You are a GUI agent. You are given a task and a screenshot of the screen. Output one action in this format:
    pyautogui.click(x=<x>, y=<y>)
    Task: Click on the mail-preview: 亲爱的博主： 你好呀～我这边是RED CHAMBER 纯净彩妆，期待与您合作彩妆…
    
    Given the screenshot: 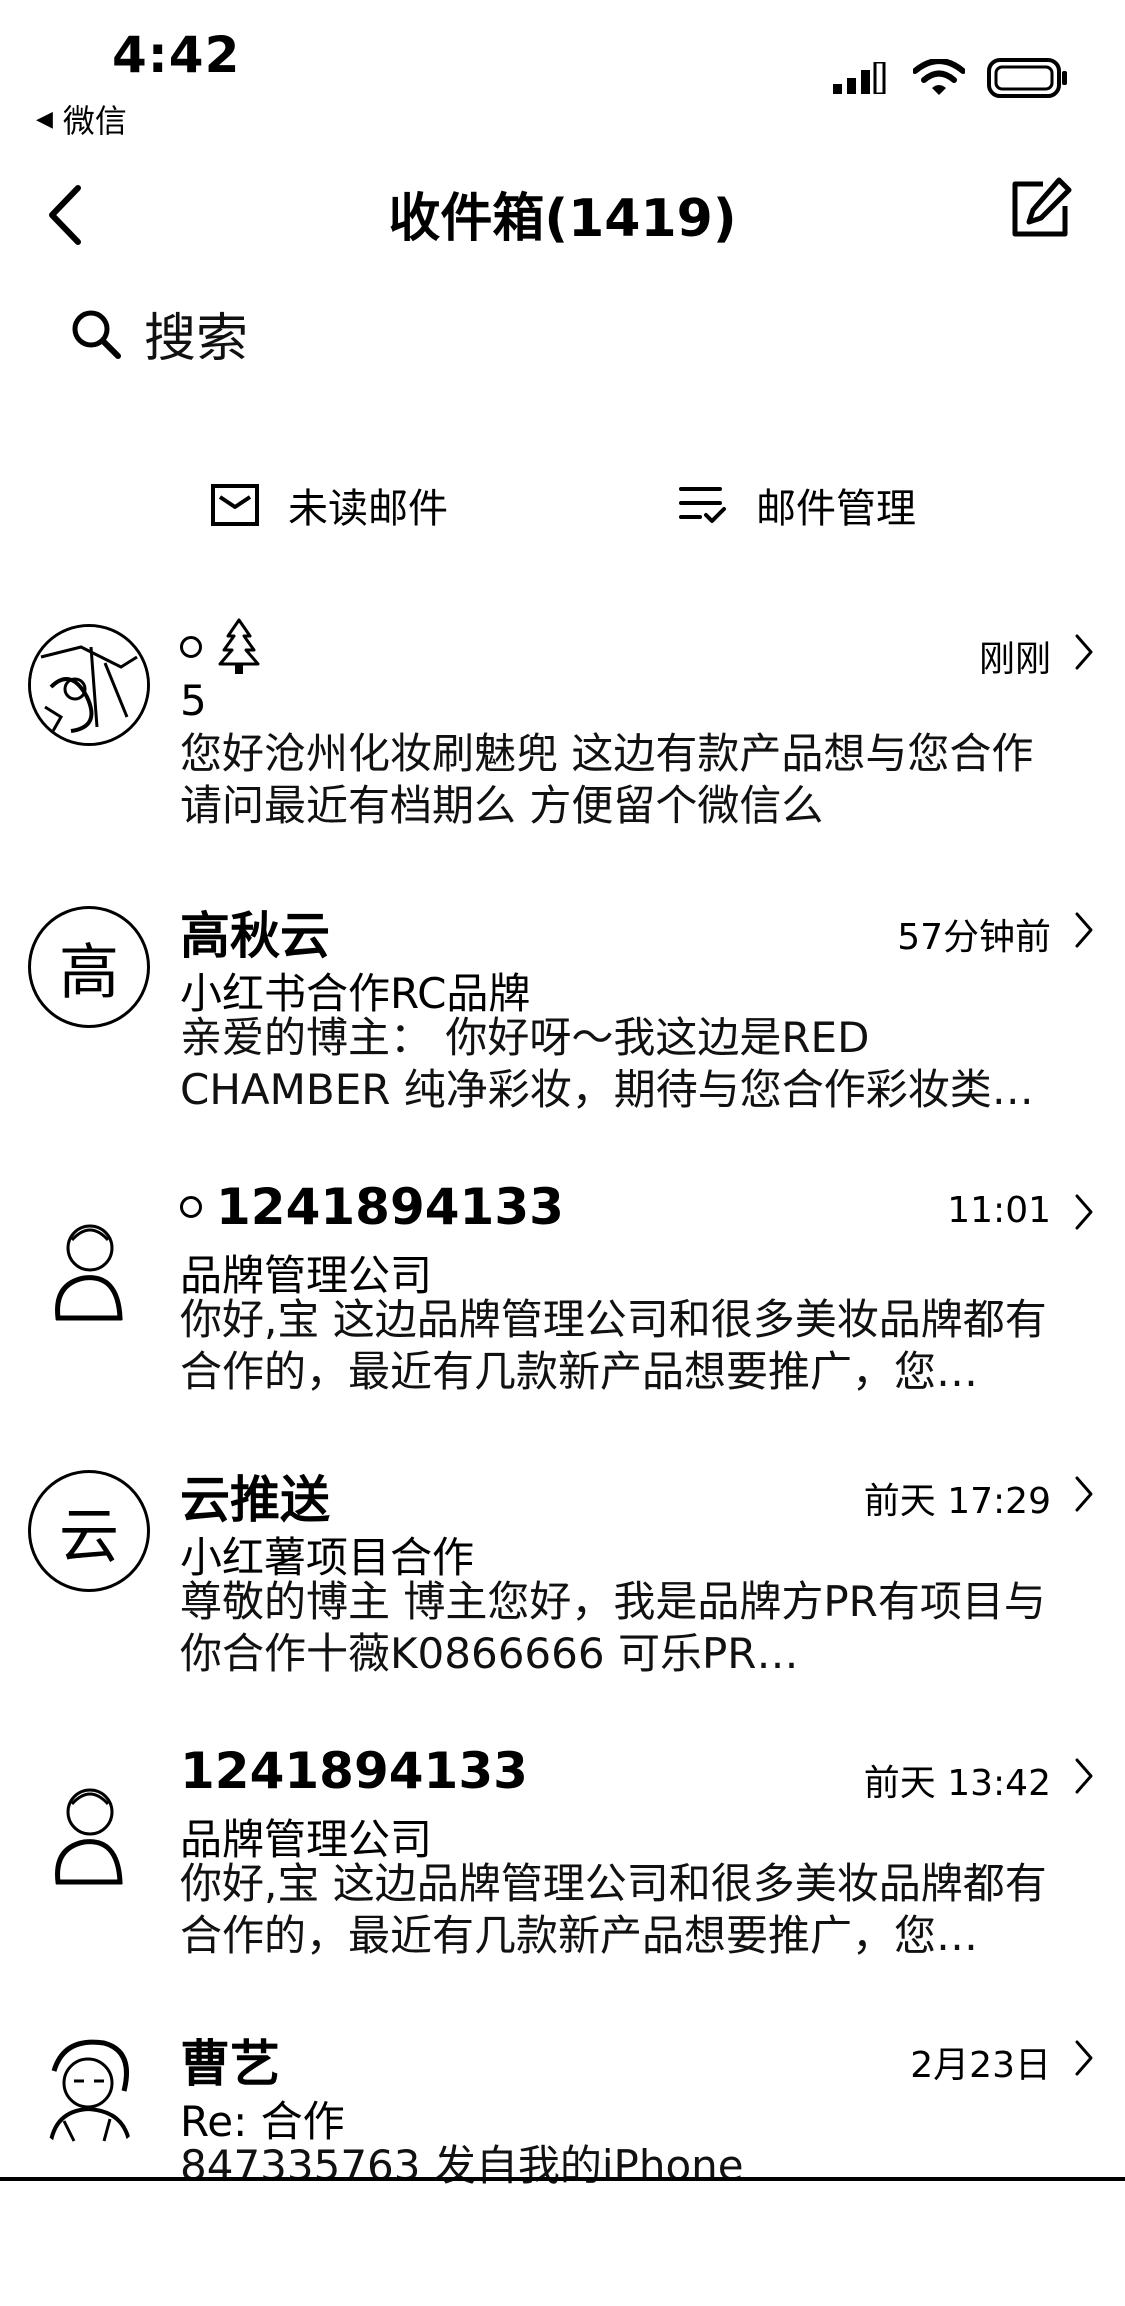 What is the action you would take?
    pyautogui.click(x=607, y=1063)
    